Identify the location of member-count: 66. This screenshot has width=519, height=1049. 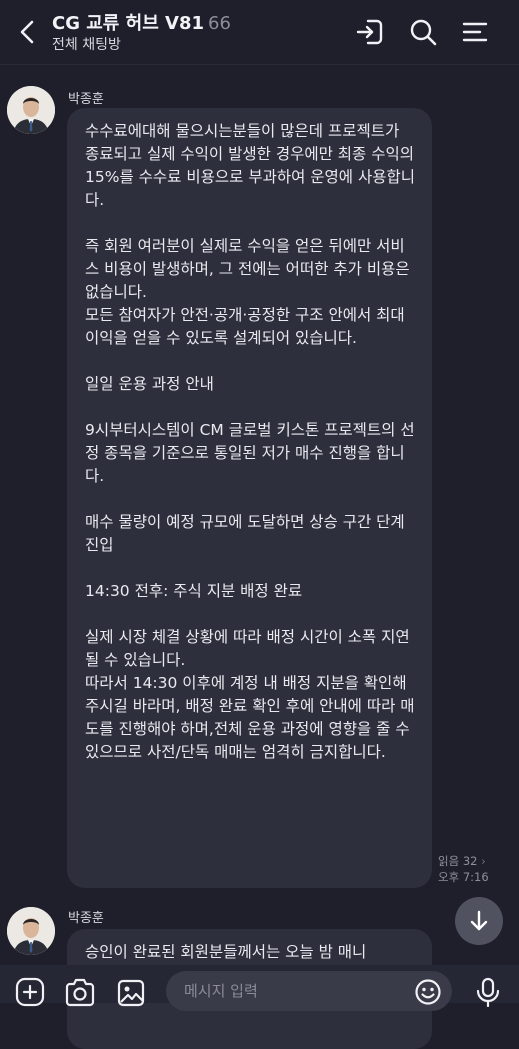
(219, 23).